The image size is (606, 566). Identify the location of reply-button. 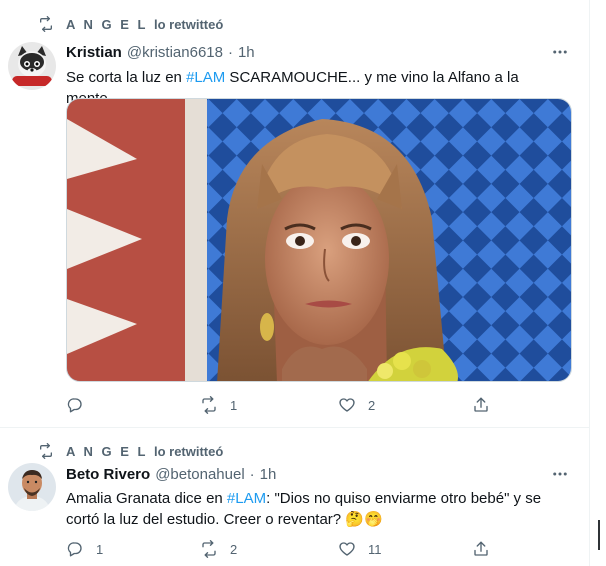
(81, 405).